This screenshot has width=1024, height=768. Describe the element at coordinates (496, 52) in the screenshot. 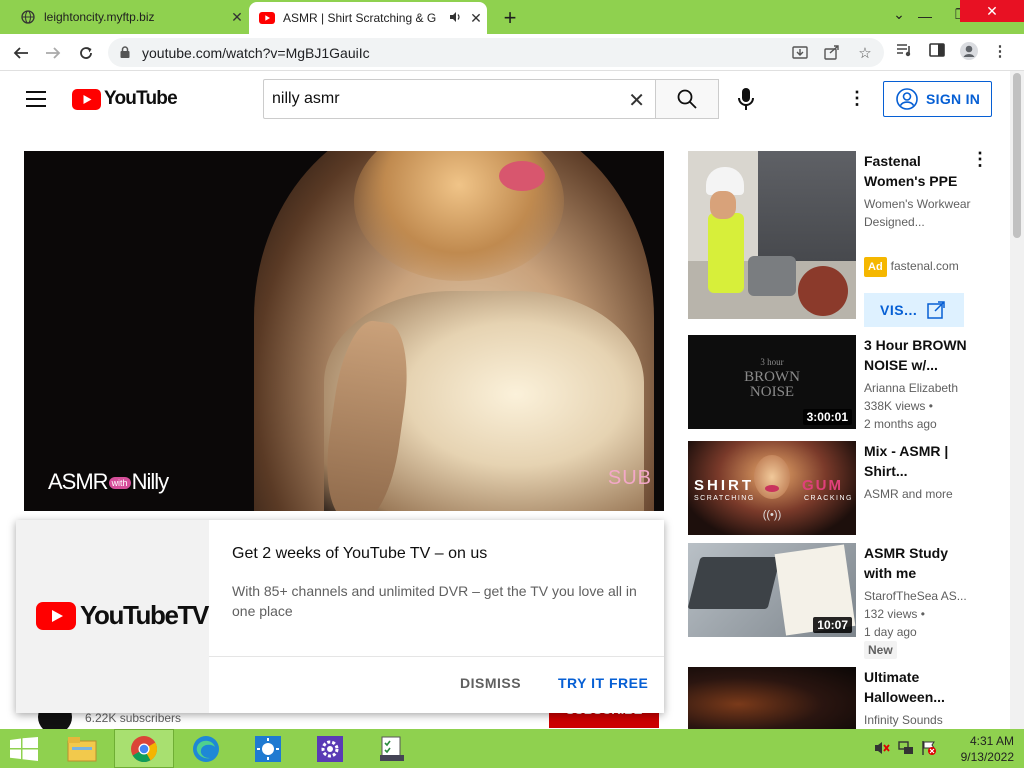

I see `address-bar: youtube.com/watch?v=MgBJ1GauiIc ☆` at that location.